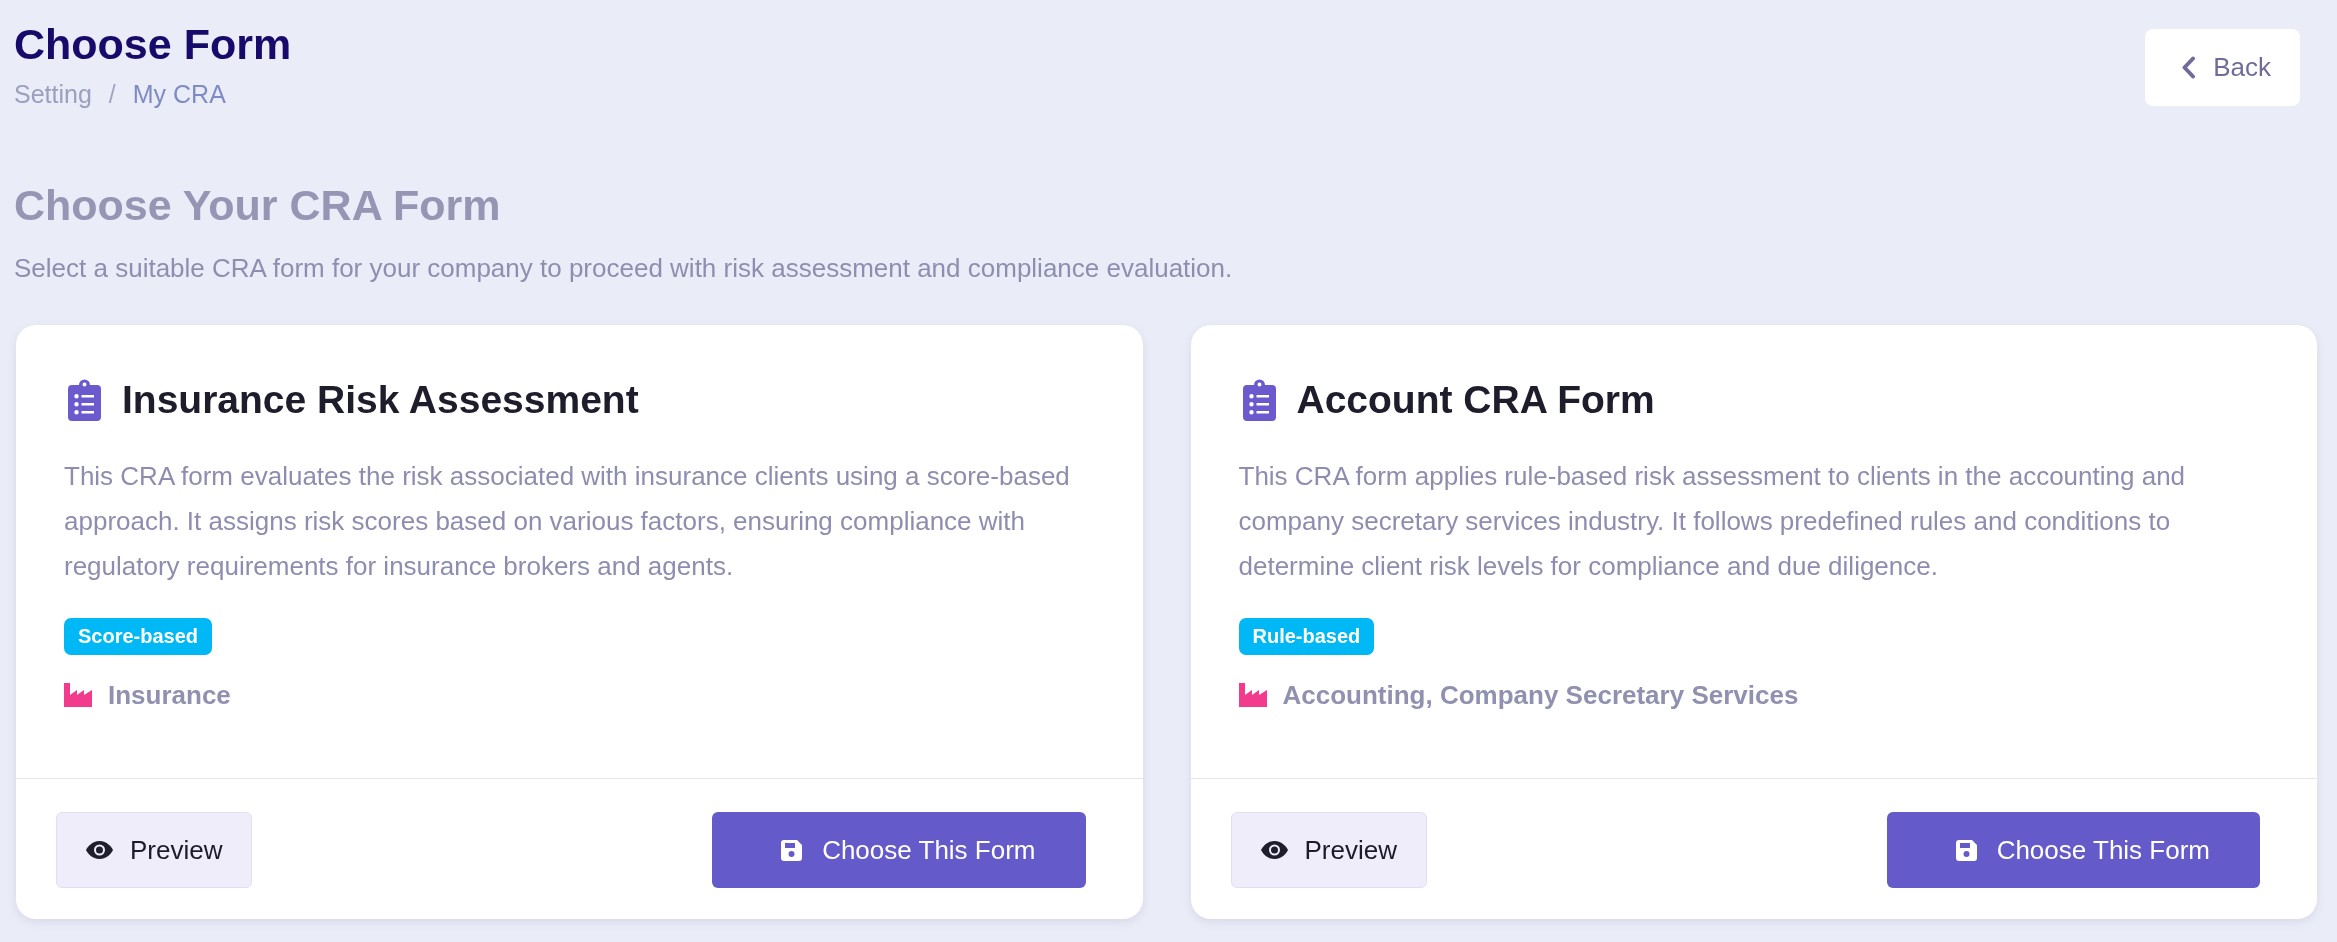 This screenshot has width=2337, height=942. What do you see at coordinates (567, 521) in the screenshot?
I see `card-description: This CRA form evaluates the risk associated with insurance clients using a score-based approach. It assigns risk scores based on various factors, ensuring compliance with regulatory requirements for insurance brokers and agents.` at bounding box center [567, 521].